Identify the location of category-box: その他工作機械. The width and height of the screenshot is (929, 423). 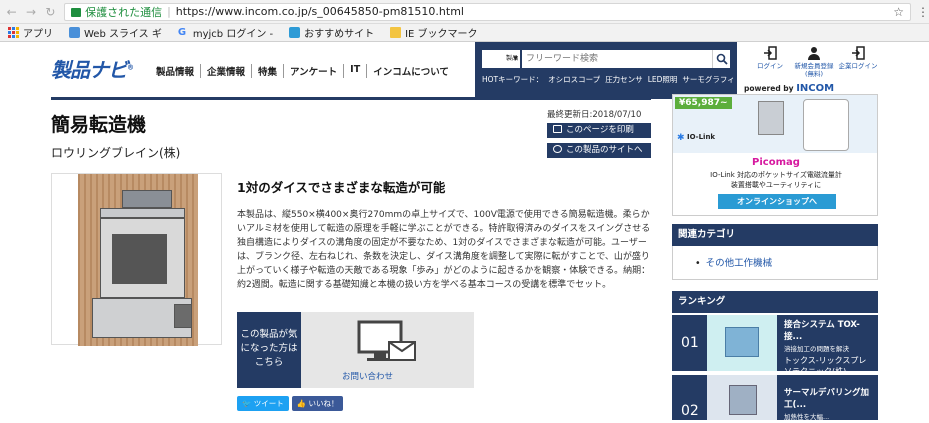
(775, 263).